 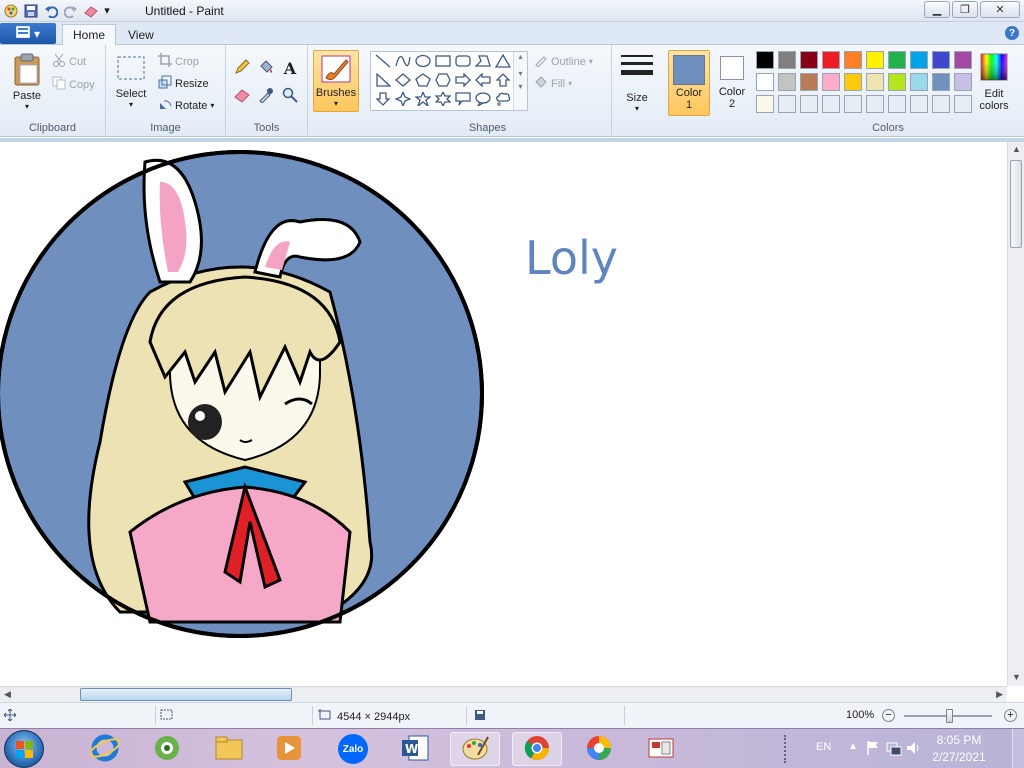 What do you see at coordinates (520, 81) in the screenshot?
I see `shapes-gallery-scroll: ▴ ▾ ▾` at bounding box center [520, 81].